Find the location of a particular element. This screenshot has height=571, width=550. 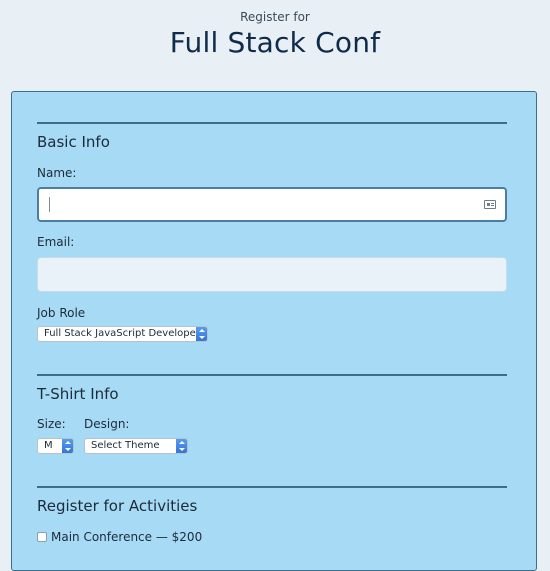

email-label: Email: is located at coordinates (56, 242).